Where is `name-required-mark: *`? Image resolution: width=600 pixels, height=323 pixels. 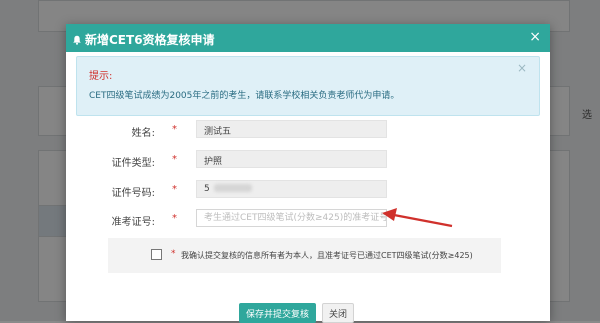
name-required-mark: * is located at coordinates (174, 129).